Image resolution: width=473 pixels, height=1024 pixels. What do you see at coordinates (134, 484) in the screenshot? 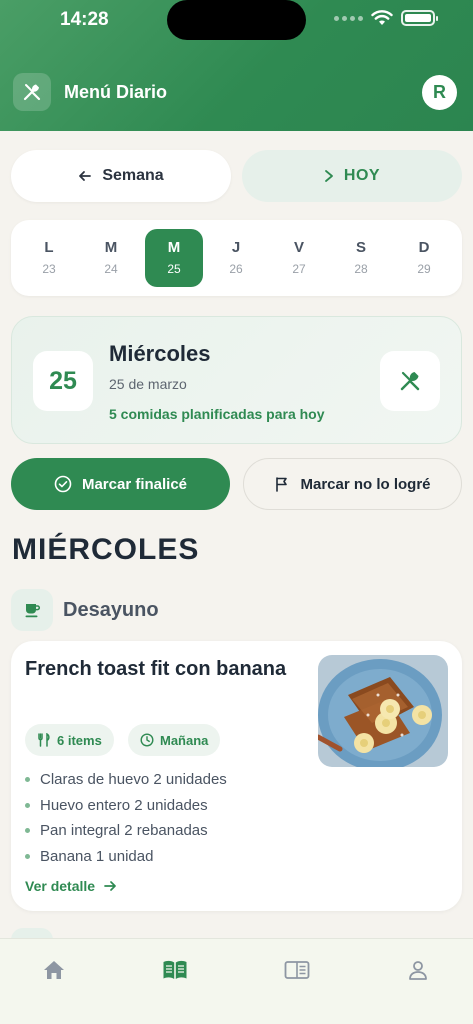
I see `mark-done-label: Marcar finalicé` at bounding box center [134, 484].